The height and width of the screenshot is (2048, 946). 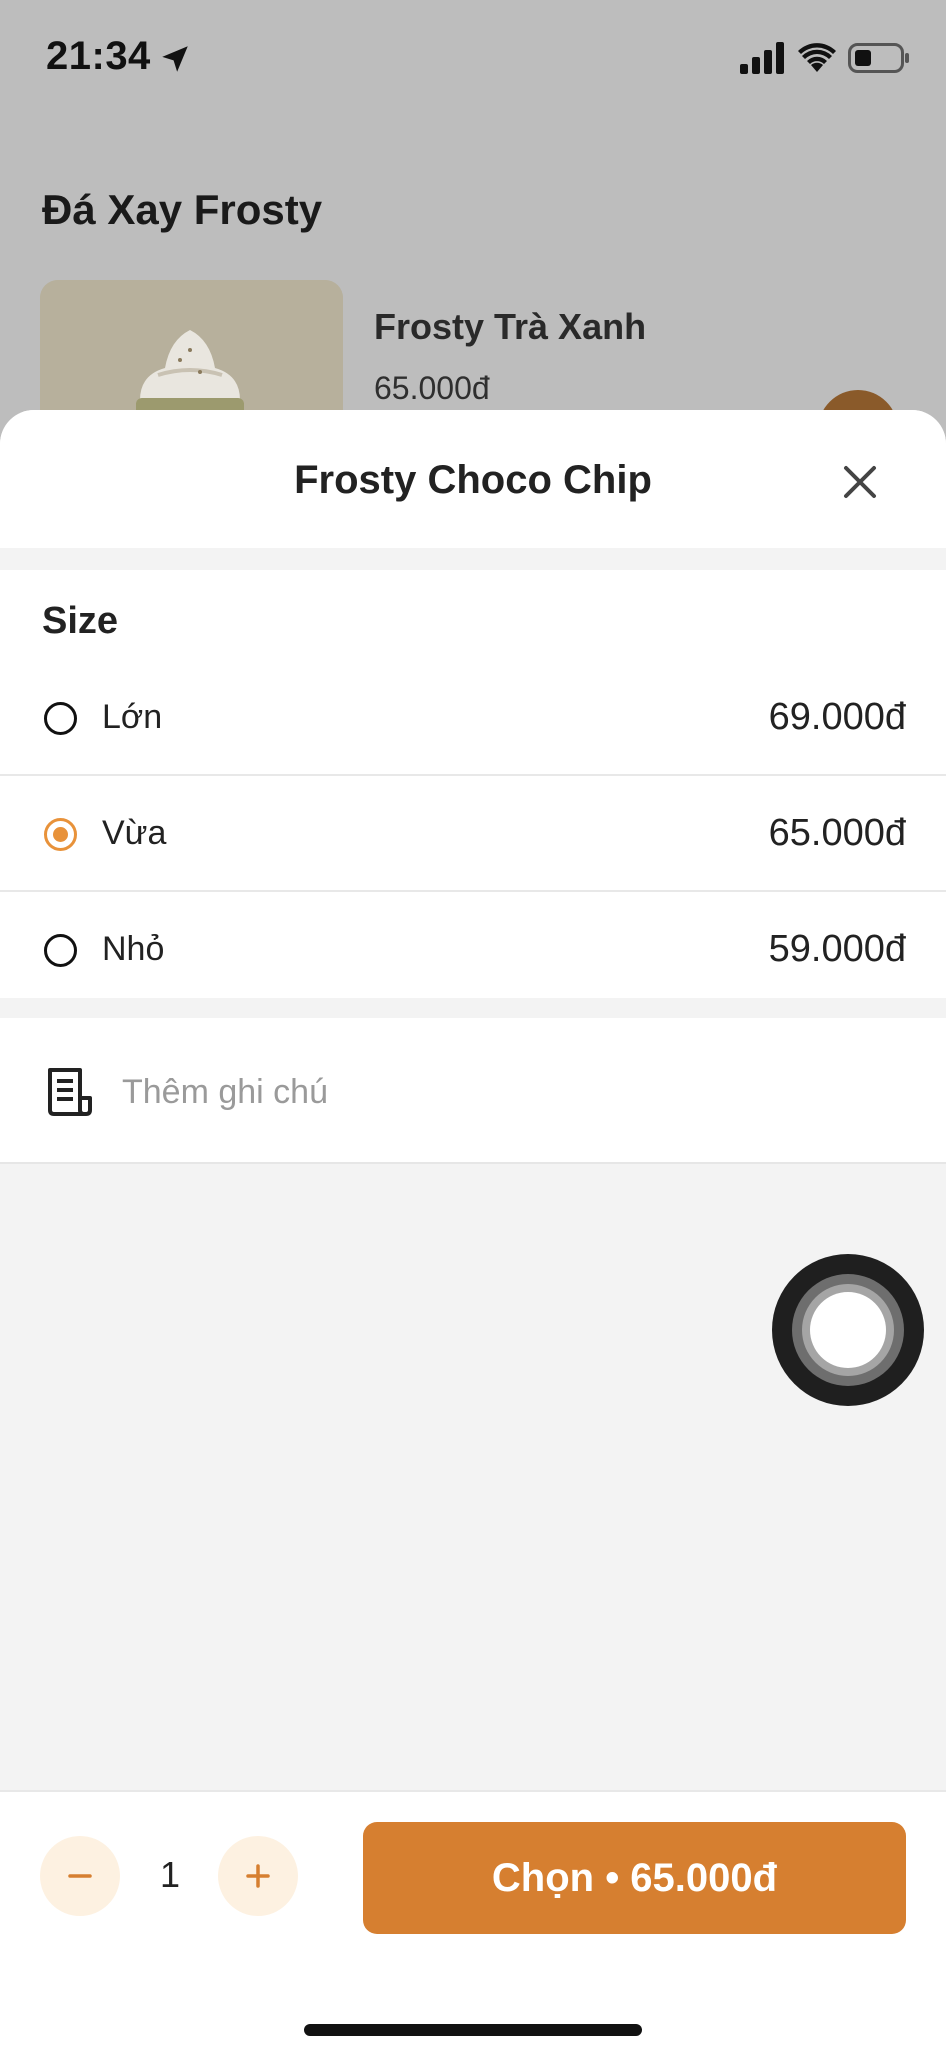 What do you see at coordinates (473, 2030) in the screenshot?
I see `home-indicator` at bounding box center [473, 2030].